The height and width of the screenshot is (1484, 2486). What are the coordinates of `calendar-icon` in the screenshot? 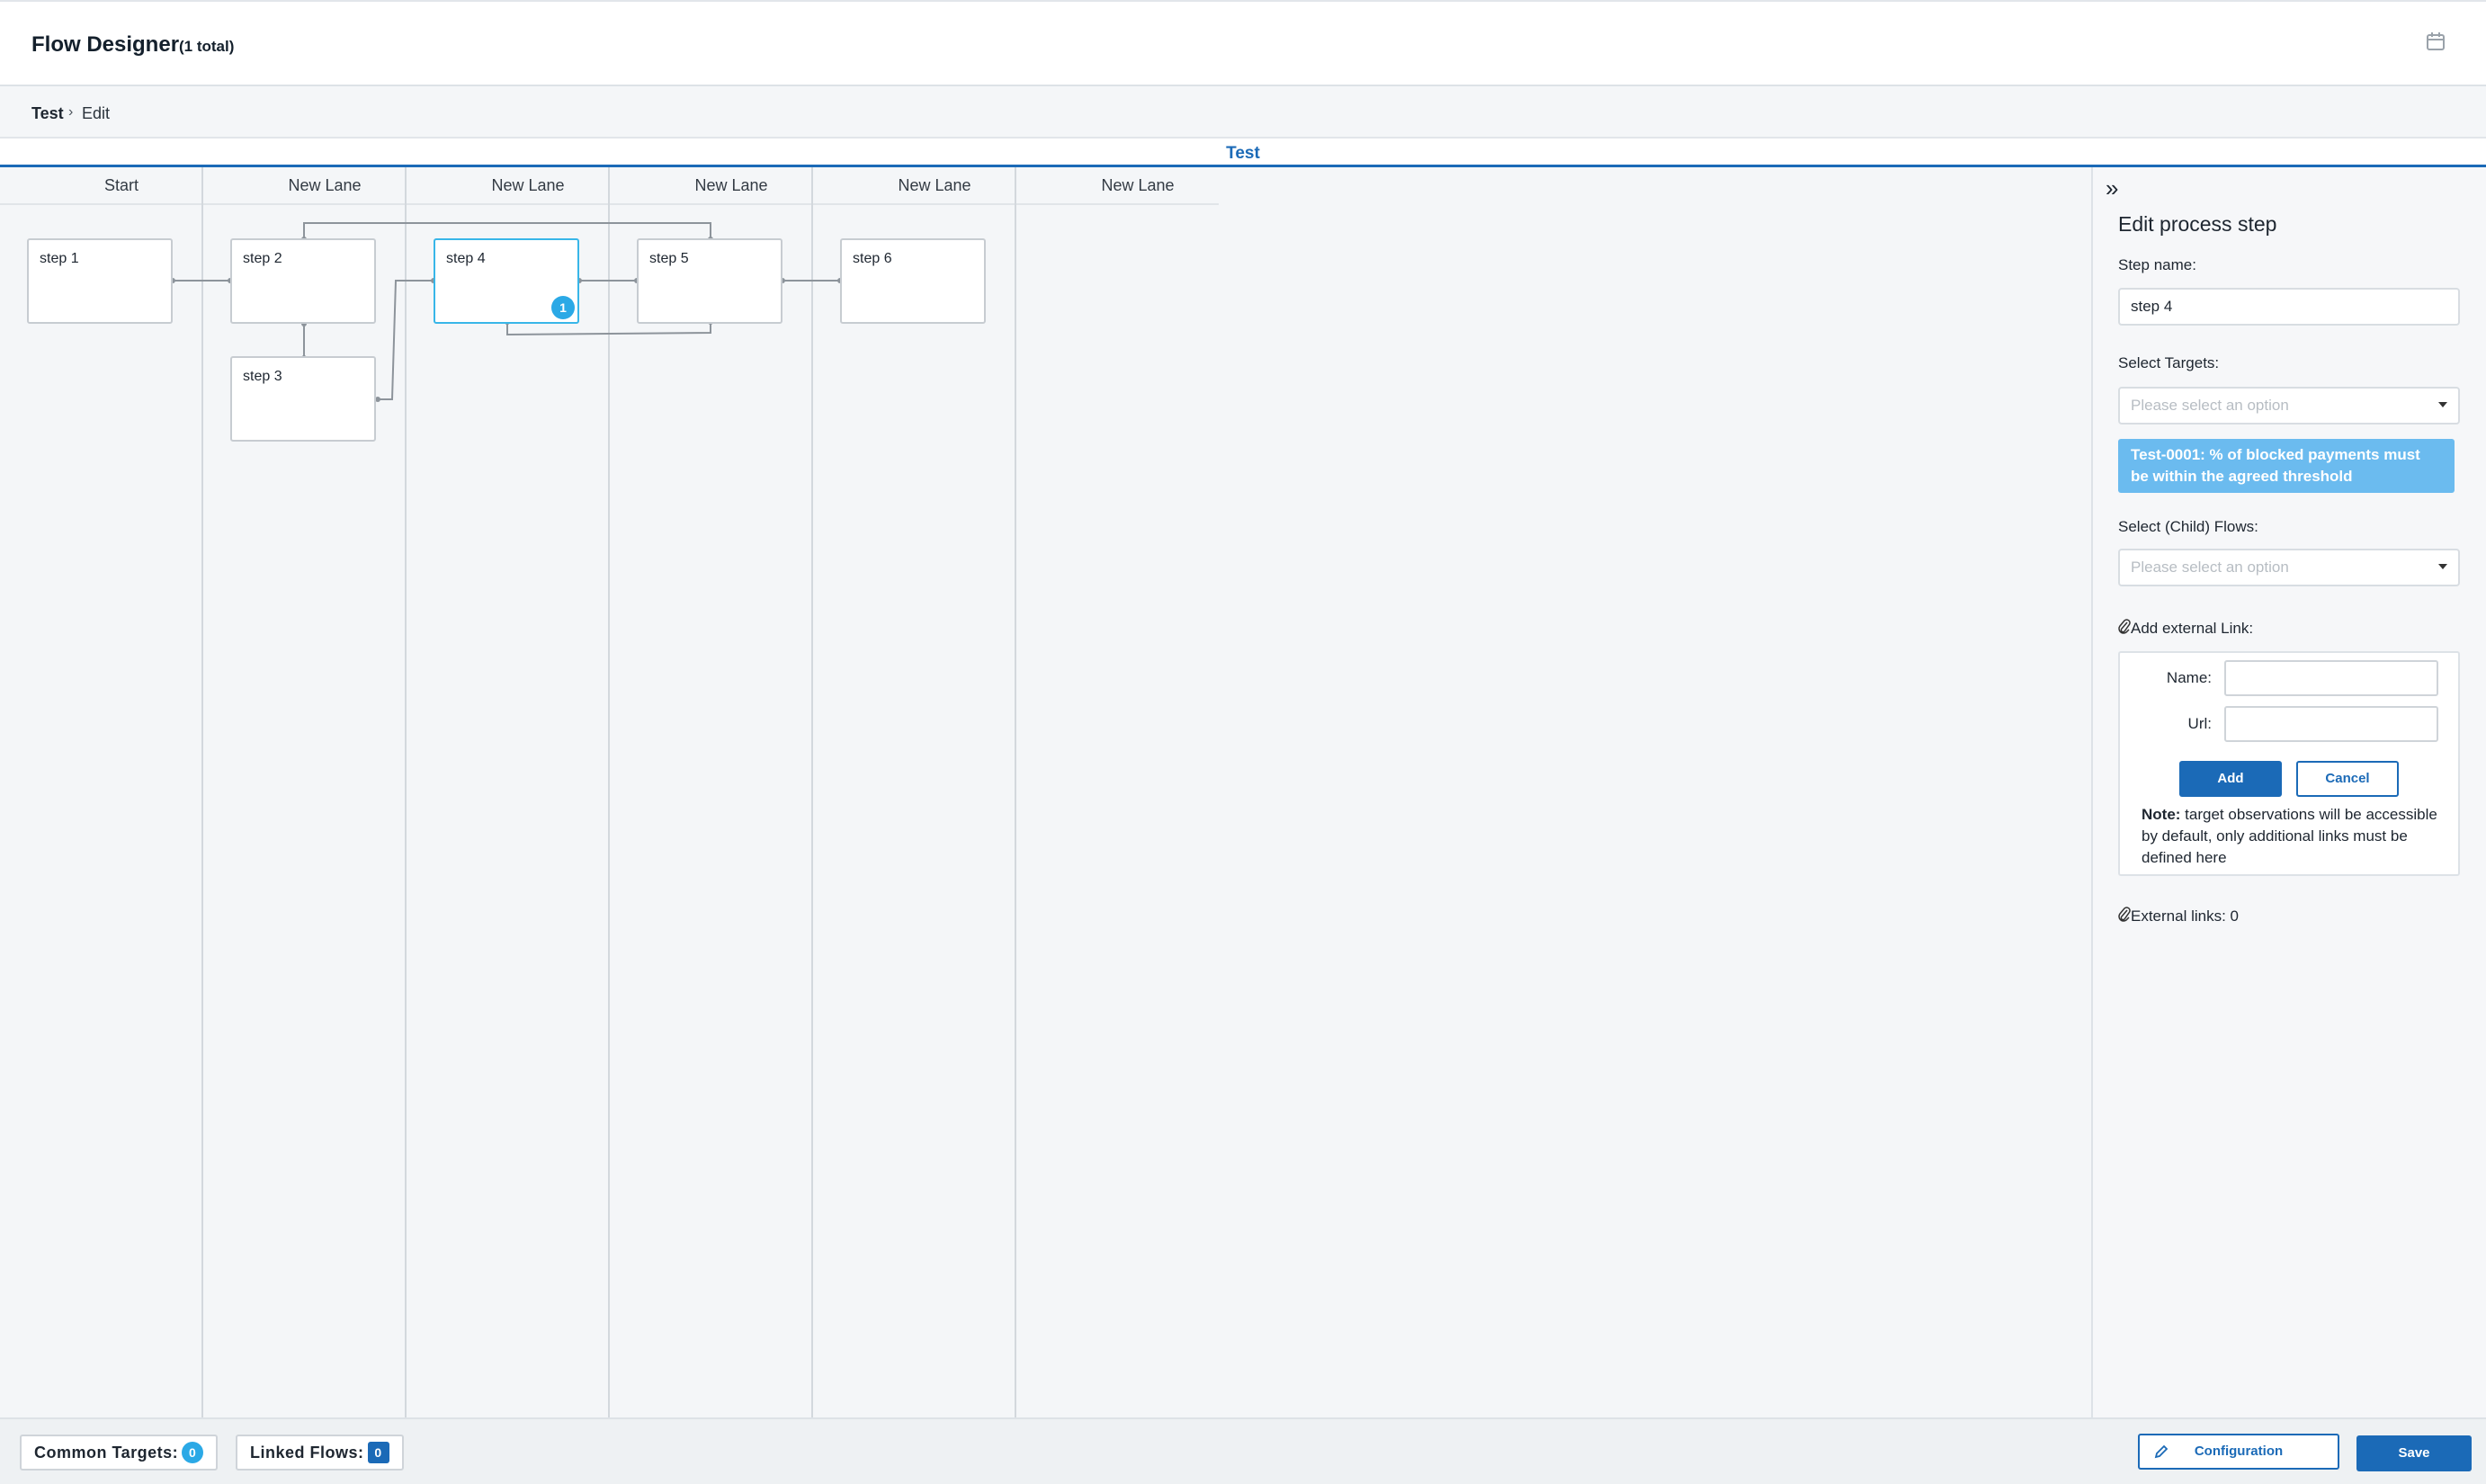 It's located at (2436, 41).